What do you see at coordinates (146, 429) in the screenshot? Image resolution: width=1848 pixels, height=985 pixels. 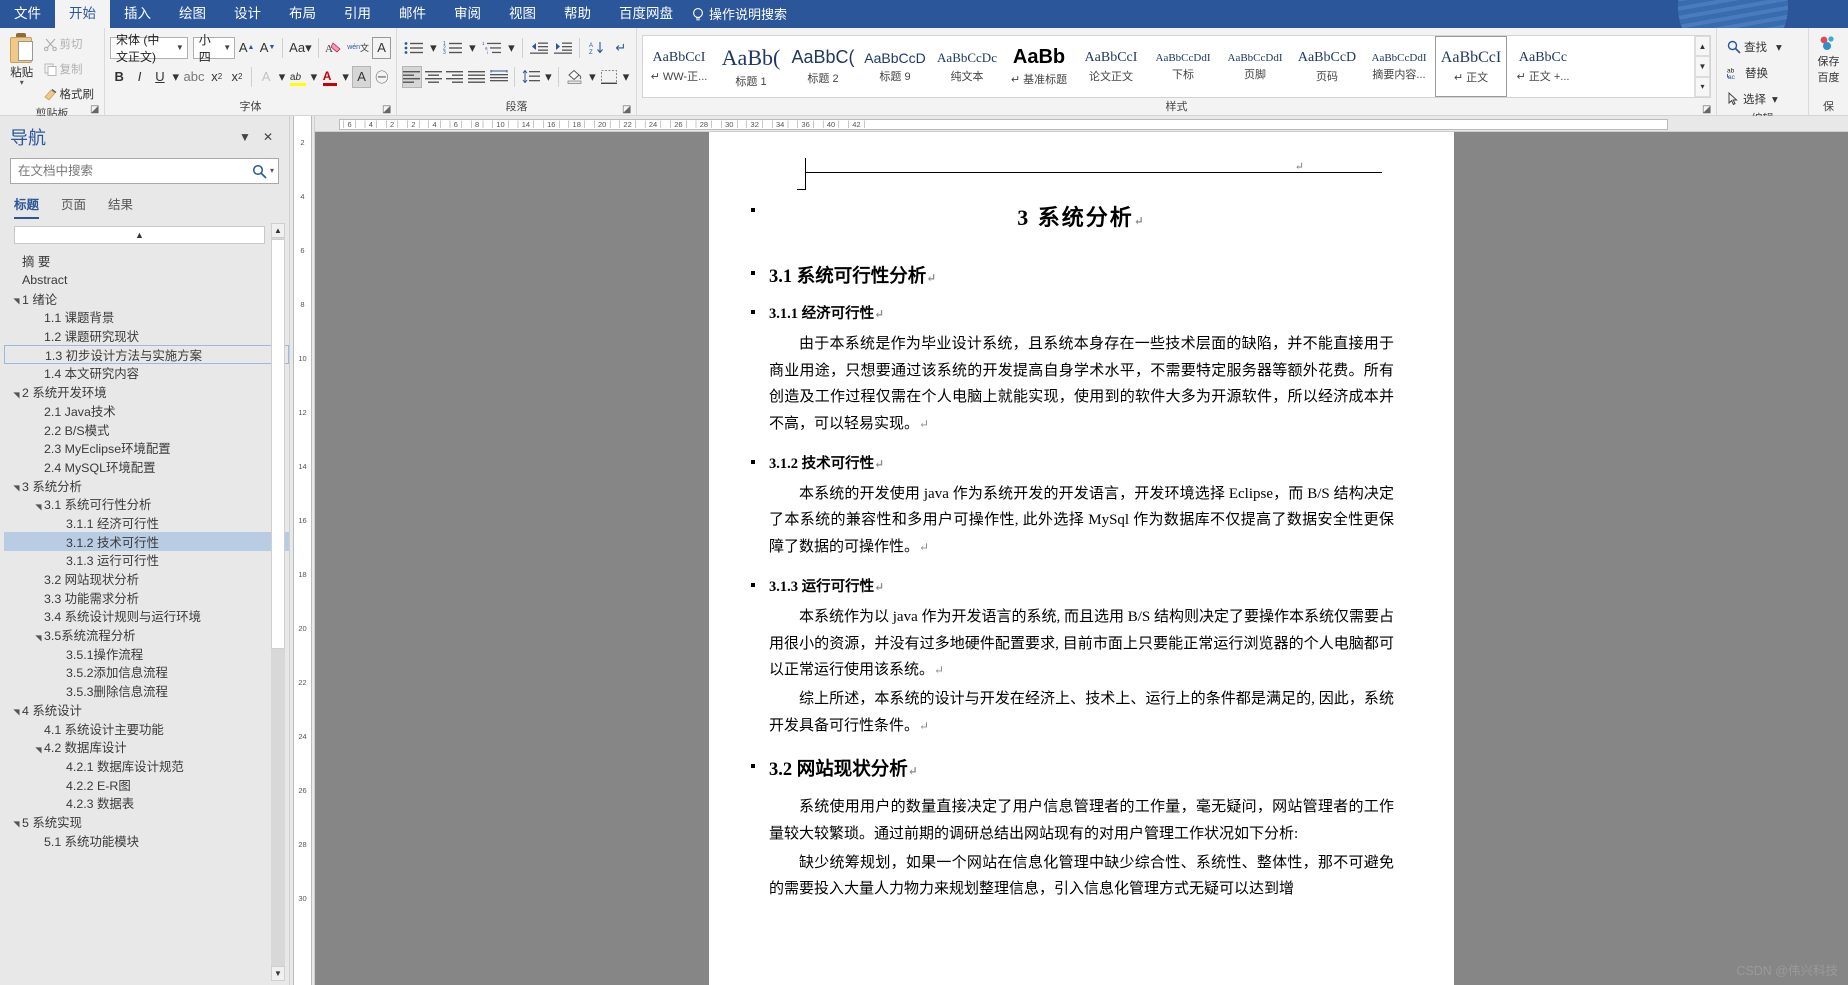 I see `nav-tree-item: 2.2 B/S模式` at bounding box center [146, 429].